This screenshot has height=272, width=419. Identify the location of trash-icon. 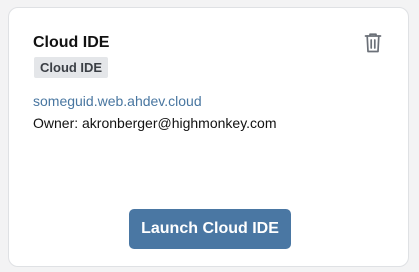
(373, 43).